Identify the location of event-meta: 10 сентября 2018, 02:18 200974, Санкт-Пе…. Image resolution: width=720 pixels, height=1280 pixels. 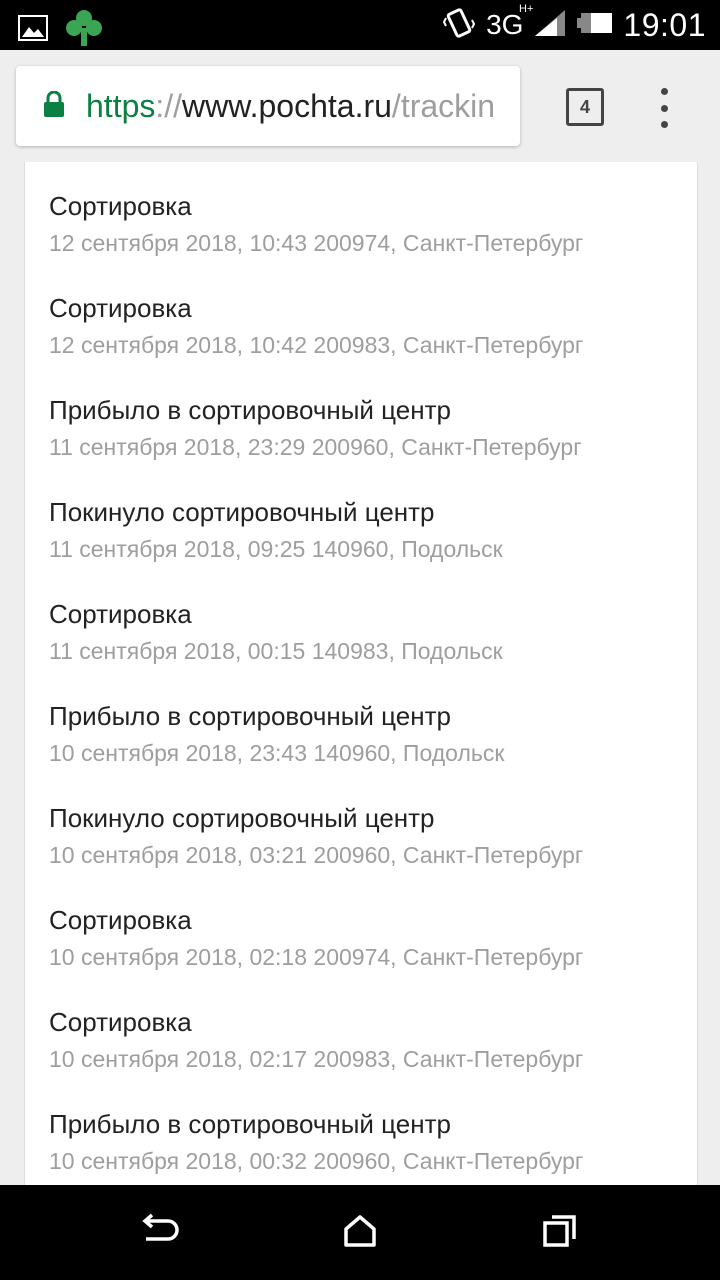
(316, 957).